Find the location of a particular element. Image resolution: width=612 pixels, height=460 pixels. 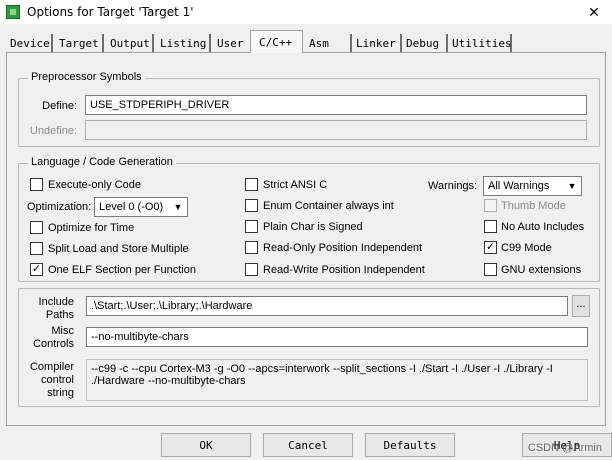

tab-listing: Listing is located at coordinates (183, 43).